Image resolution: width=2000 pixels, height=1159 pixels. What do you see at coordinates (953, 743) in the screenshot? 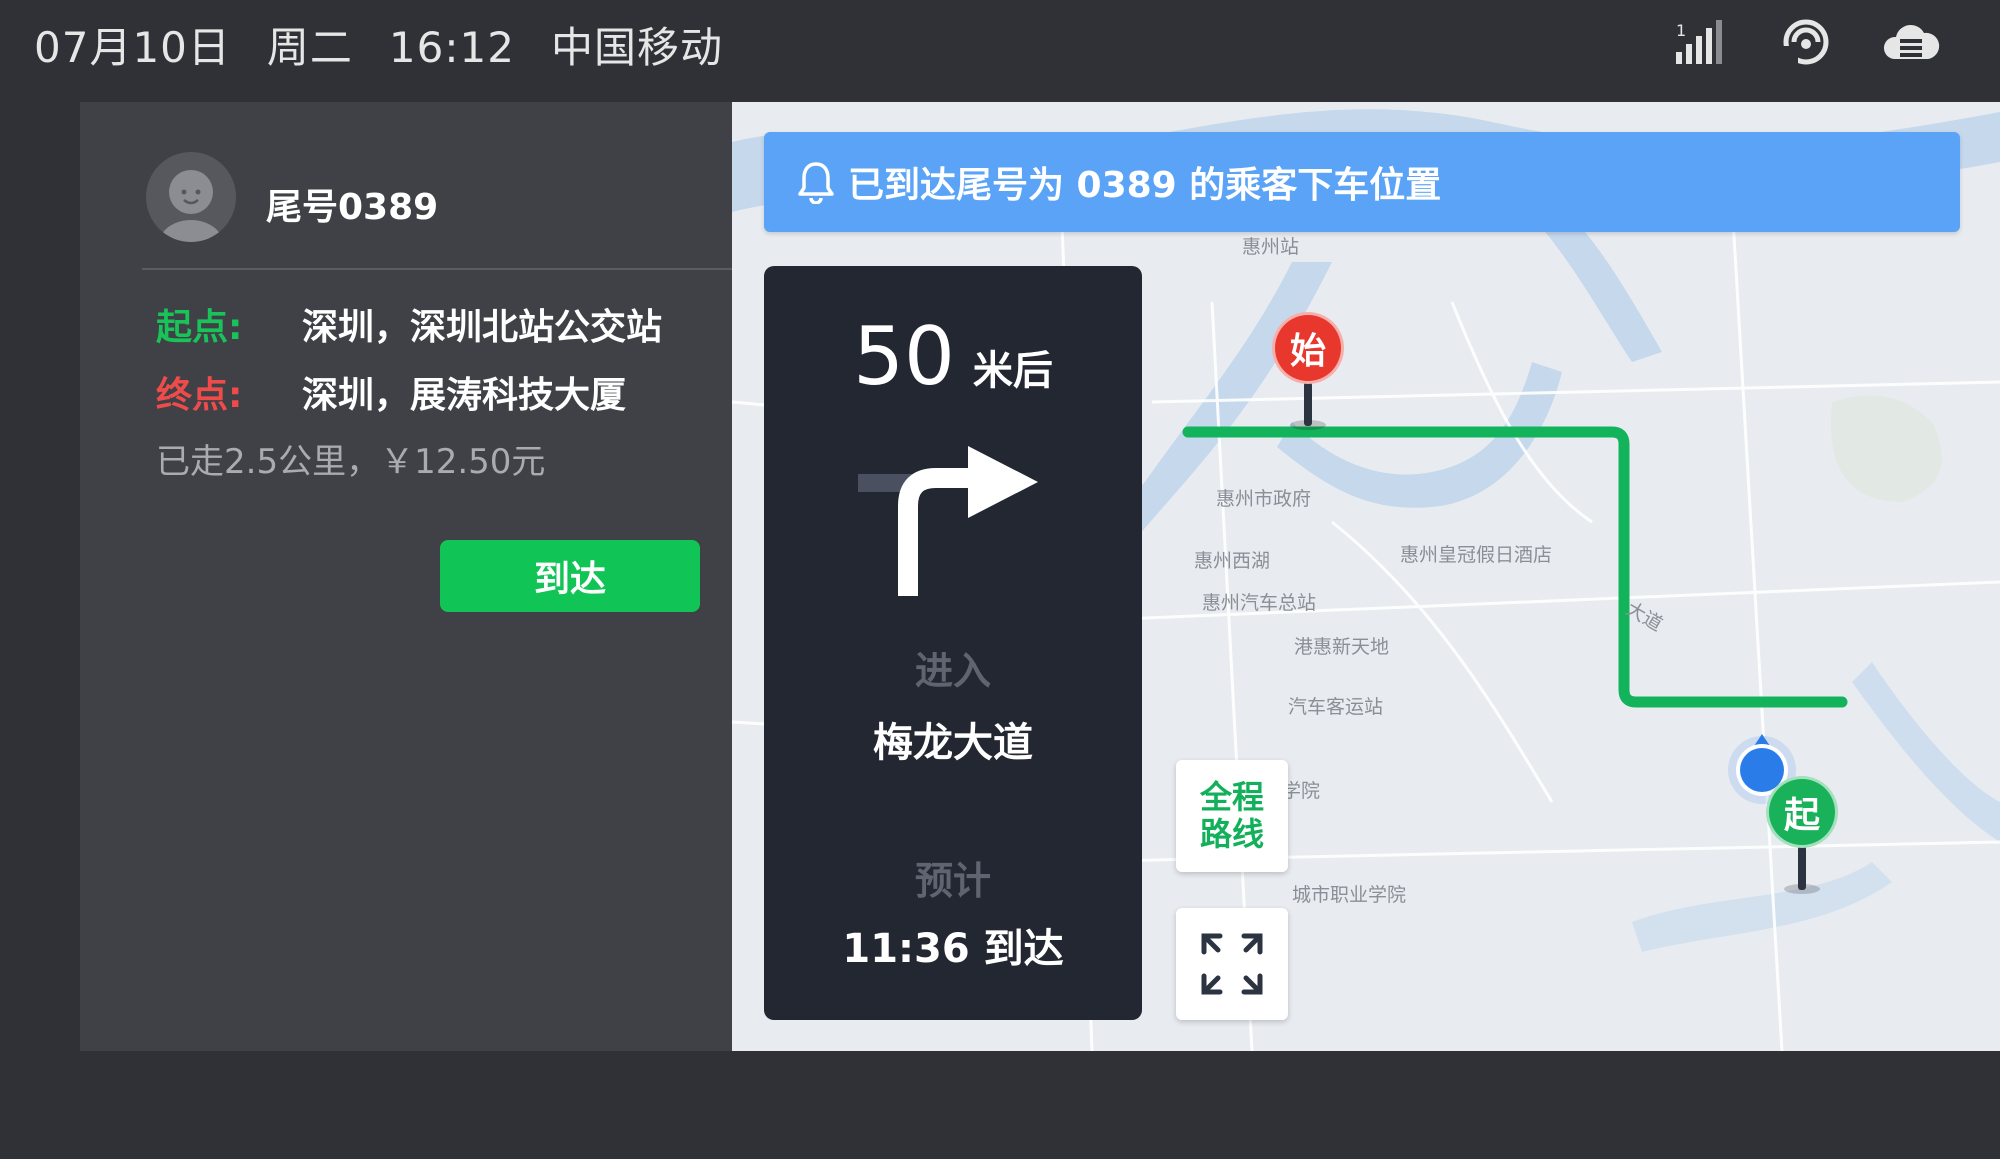
I see `road-name: 梅龙大道` at bounding box center [953, 743].